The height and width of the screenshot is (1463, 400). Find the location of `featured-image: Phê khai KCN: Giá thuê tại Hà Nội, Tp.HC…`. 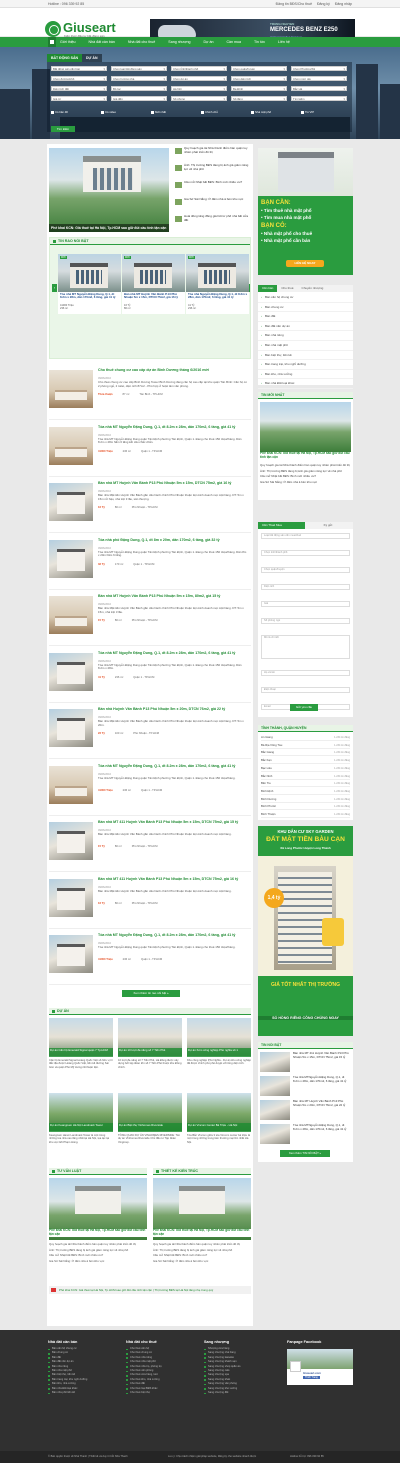

featured-image: Phê khai KCN: Giá thuê tại Hà Nội, Tp.HC… is located at coordinates (109, 190).